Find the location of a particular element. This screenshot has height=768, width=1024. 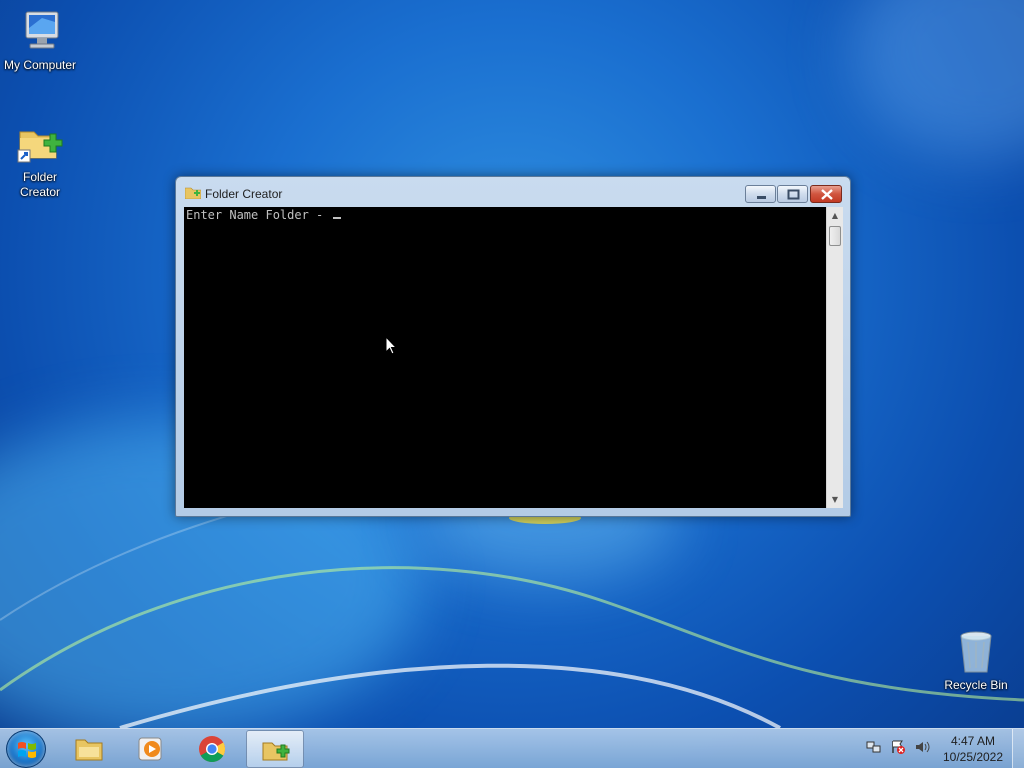

scroll-up-arrow: ▲ is located at coordinates (835, 215).